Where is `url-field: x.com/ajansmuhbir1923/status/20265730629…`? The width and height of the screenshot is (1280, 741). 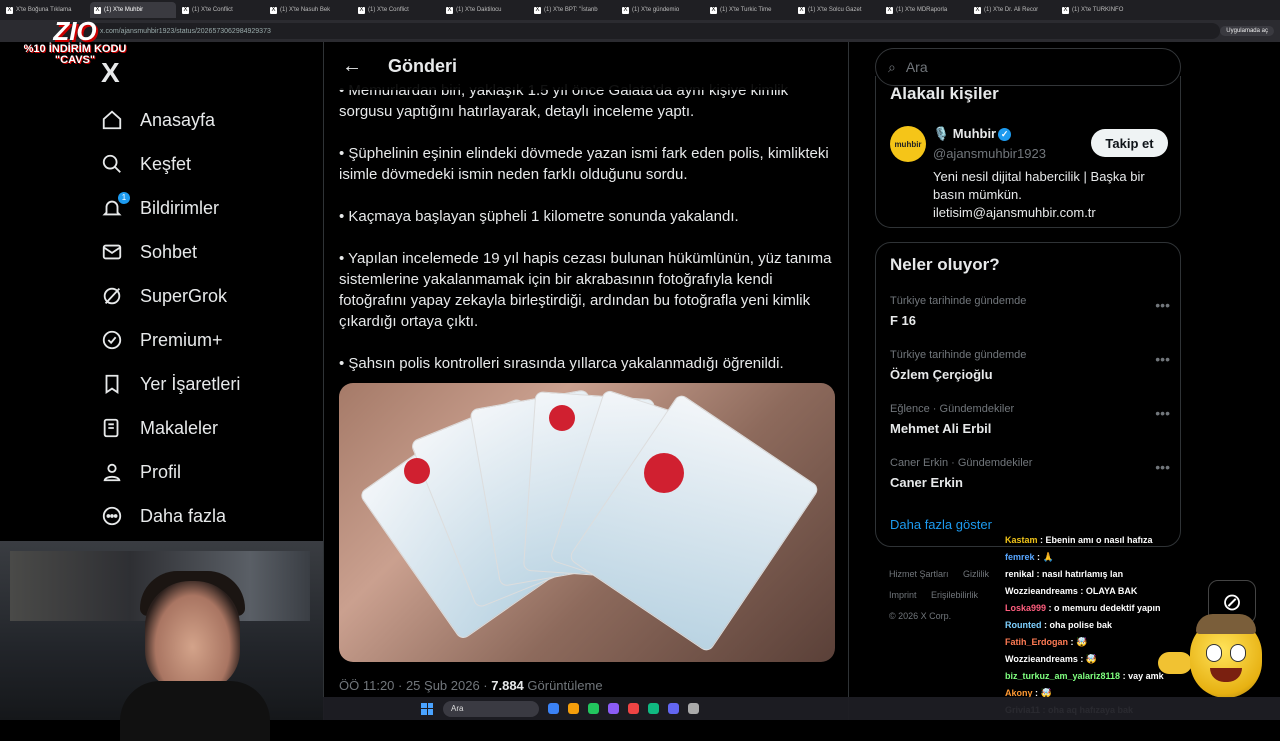 url-field: x.com/ajansmuhbir1923/status/20265730629… is located at coordinates (640, 31).